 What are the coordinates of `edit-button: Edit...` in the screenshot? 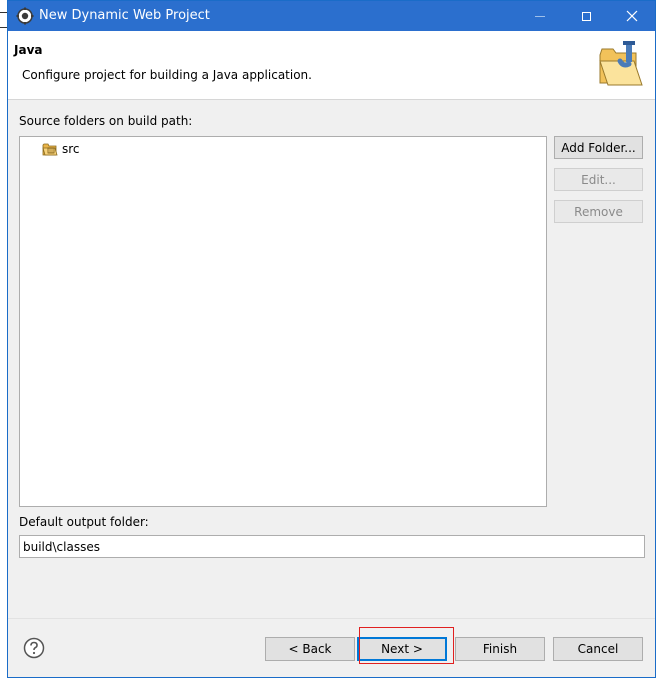 It's located at (598, 179).